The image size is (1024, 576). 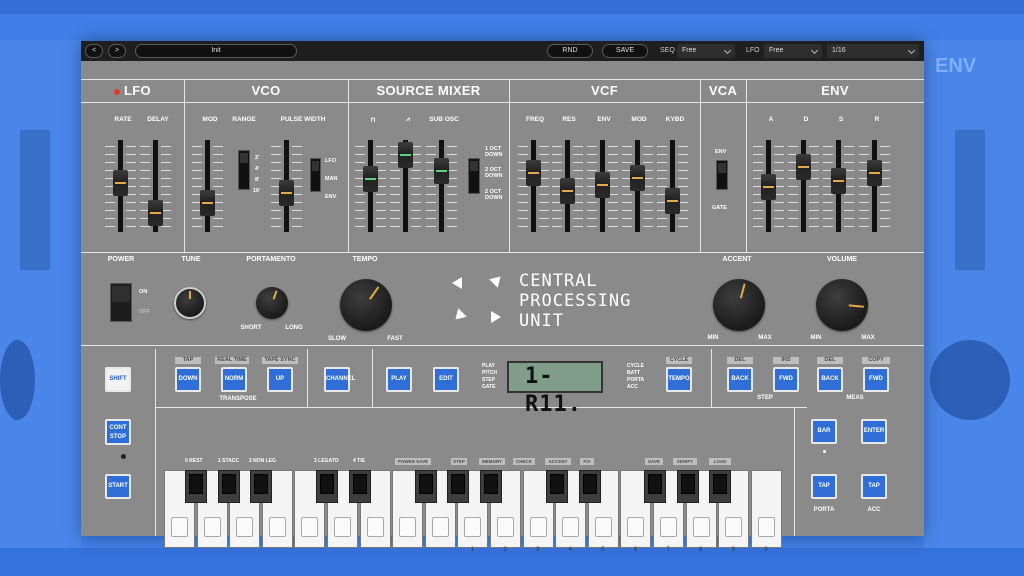 What do you see at coordinates (207, 186) in the screenshot?
I see `slider-track` at bounding box center [207, 186].